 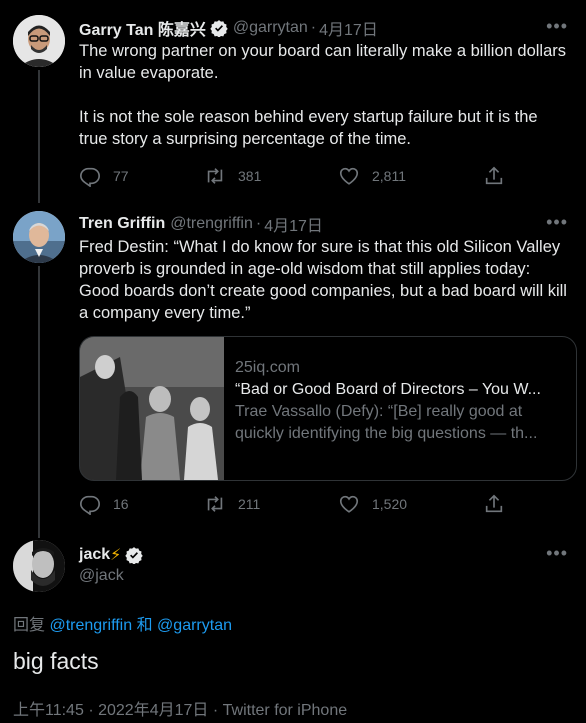 I want to click on like-count: 2,811, so click(x=389, y=176).